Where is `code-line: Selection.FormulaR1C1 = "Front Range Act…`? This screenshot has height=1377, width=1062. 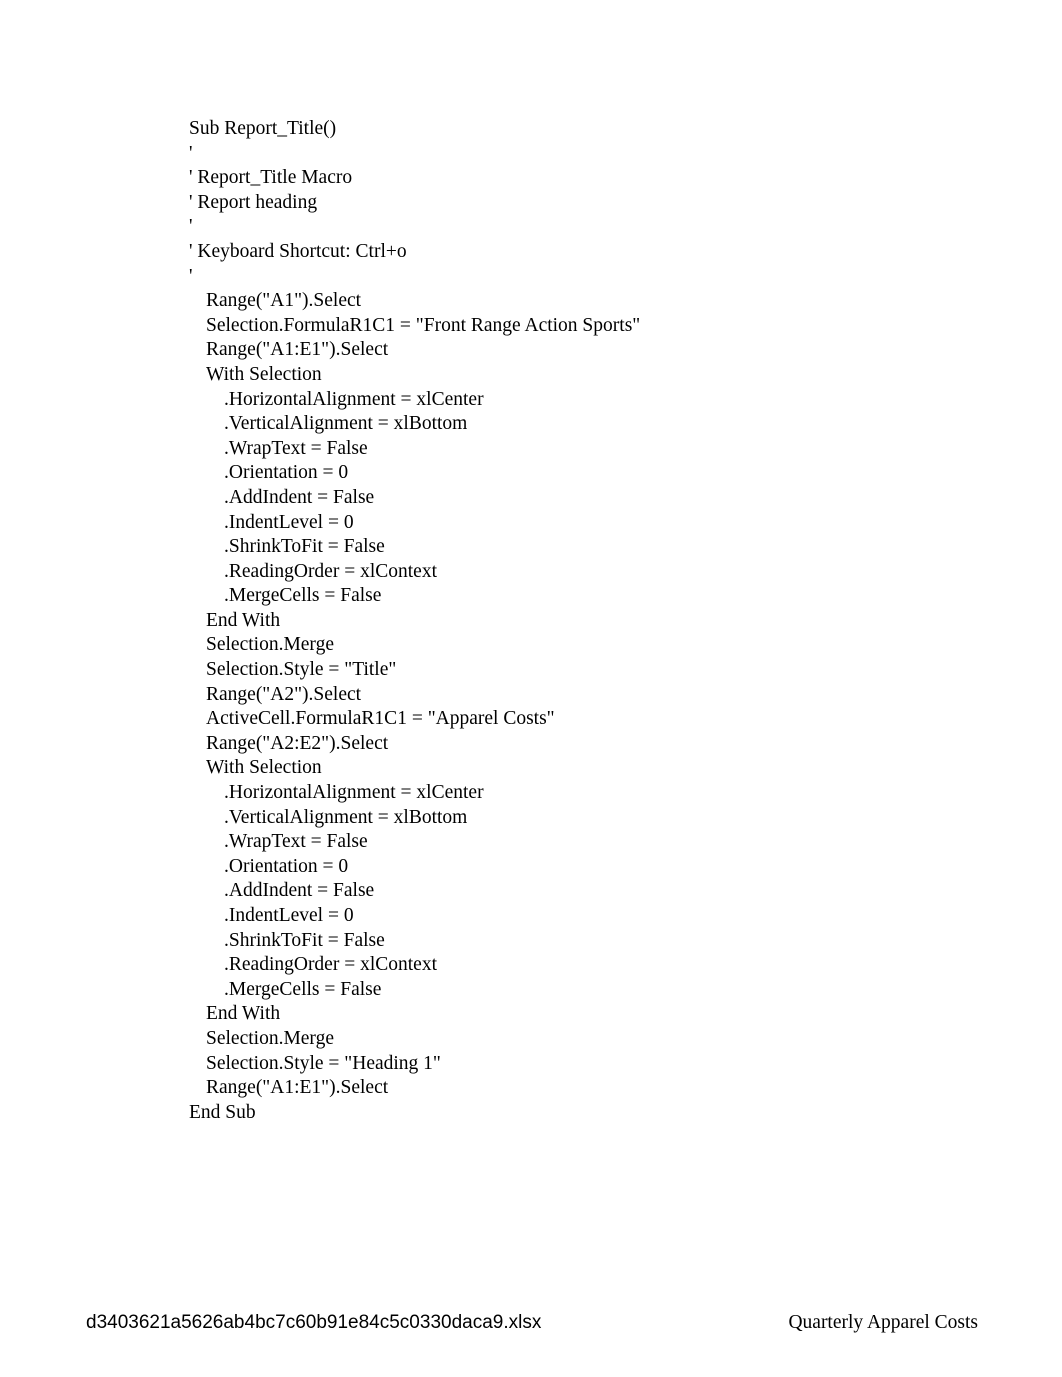
code-line: Selection.FormulaR1C1 = "Front Range Act… is located at coordinates (423, 325).